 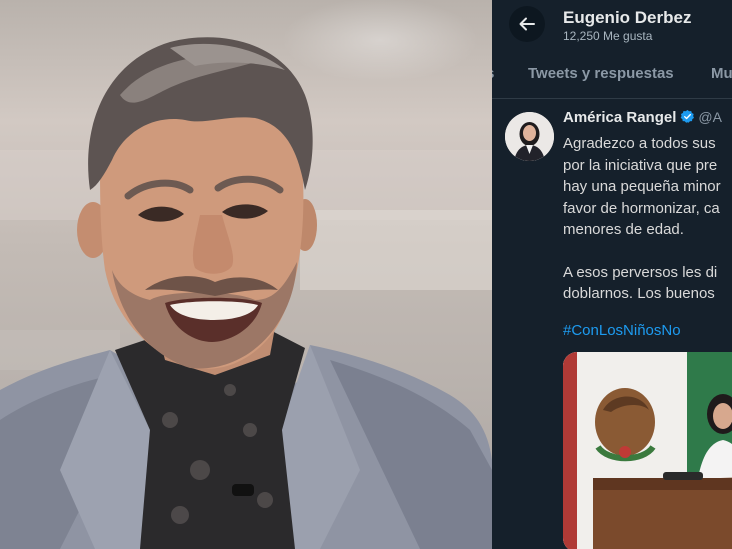 I want to click on tweet-text-line: menores de edad., so click(x=623, y=229).